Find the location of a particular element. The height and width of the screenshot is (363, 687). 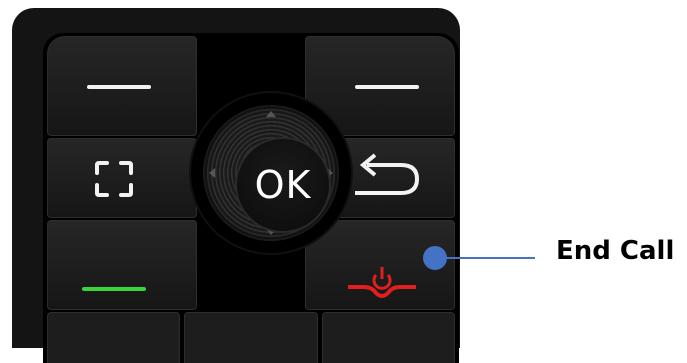

end-call-power-icon is located at coordinates (382, 282).